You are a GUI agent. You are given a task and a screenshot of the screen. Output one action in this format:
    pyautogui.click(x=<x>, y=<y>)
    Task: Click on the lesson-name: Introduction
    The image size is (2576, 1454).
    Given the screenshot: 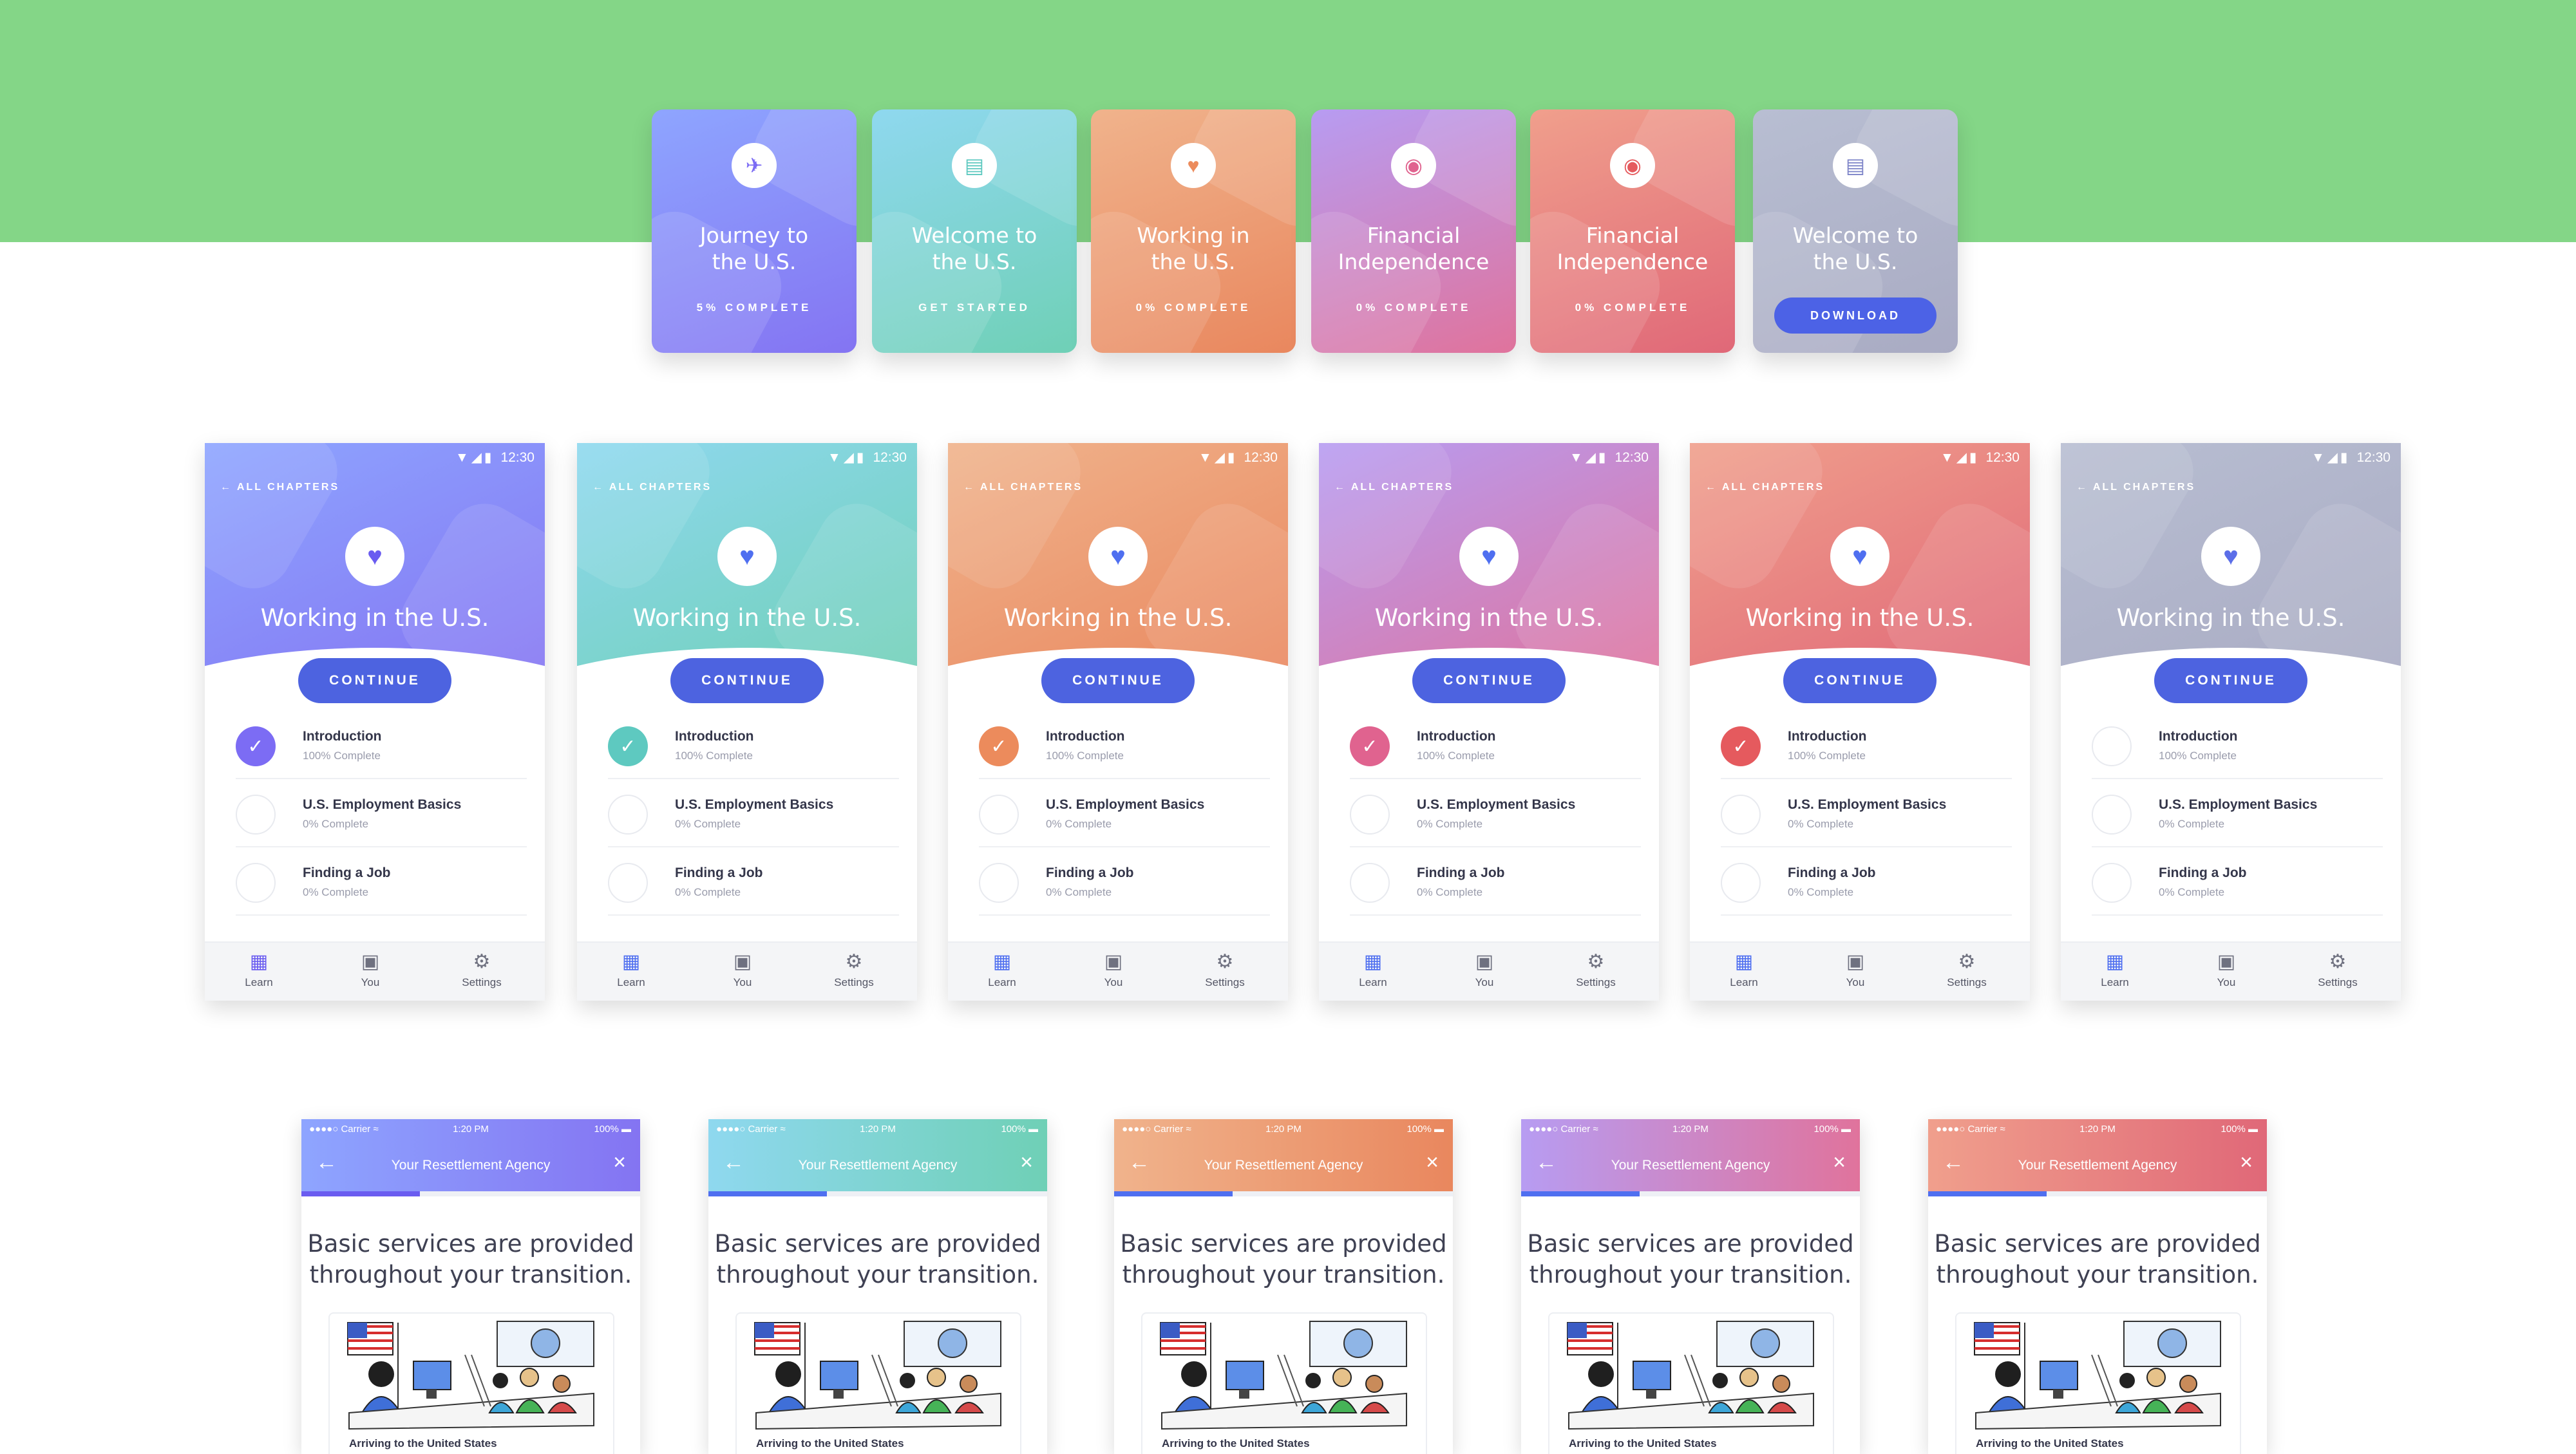 What is the action you would take?
    pyautogui.click(x=1457, y=736)
    